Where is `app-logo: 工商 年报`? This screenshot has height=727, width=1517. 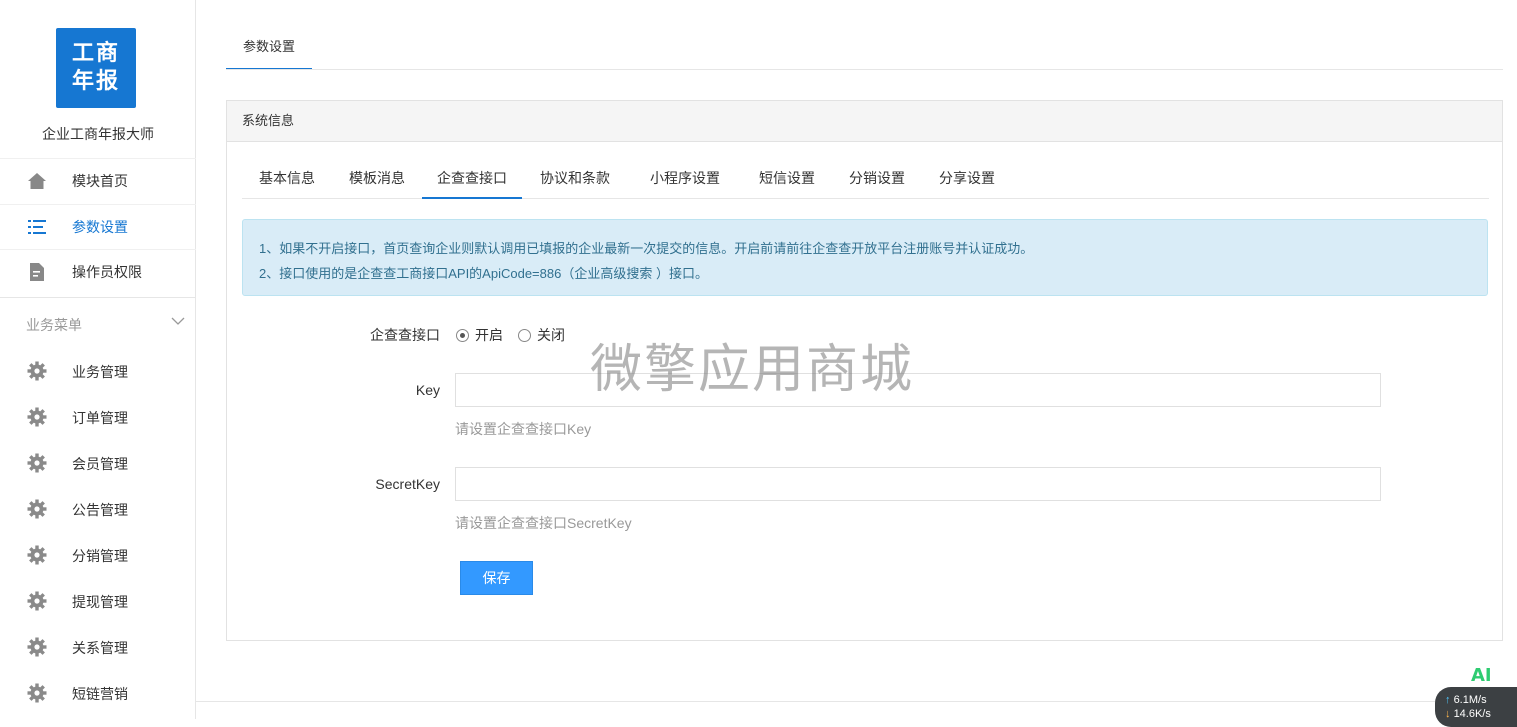
app-logo: 工商 年报 is located at coordinates (96, 68).